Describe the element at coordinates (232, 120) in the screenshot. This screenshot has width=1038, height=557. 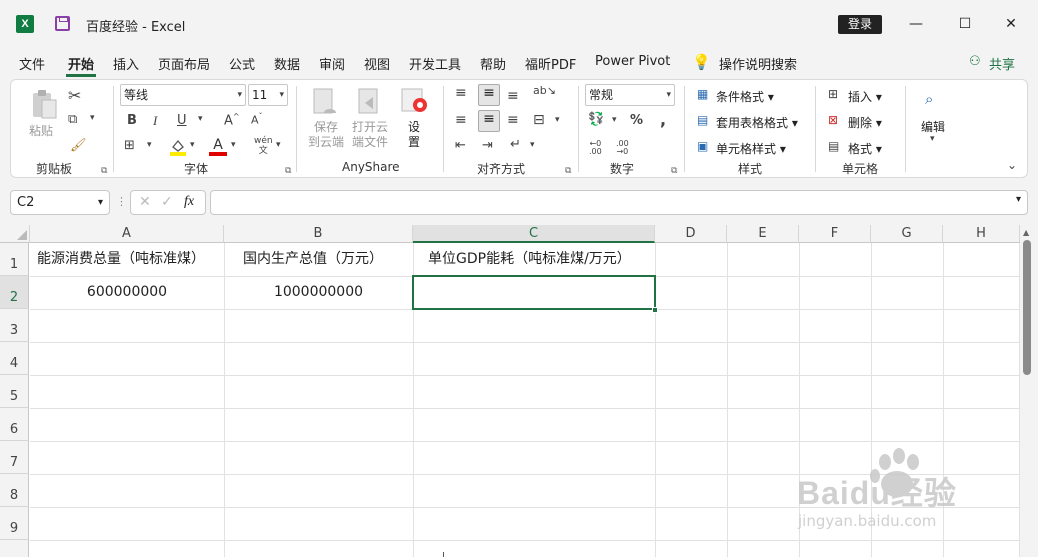
I see `grow-font-button: A^` at that location.